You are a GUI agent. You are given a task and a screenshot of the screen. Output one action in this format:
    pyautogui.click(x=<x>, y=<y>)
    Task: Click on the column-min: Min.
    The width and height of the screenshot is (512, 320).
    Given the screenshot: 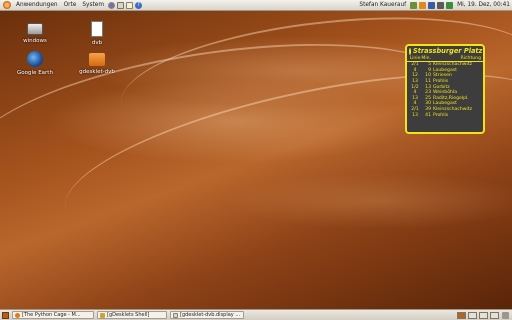 What is the action you would take?
    pyautogui.click(x=426, y=58)
    